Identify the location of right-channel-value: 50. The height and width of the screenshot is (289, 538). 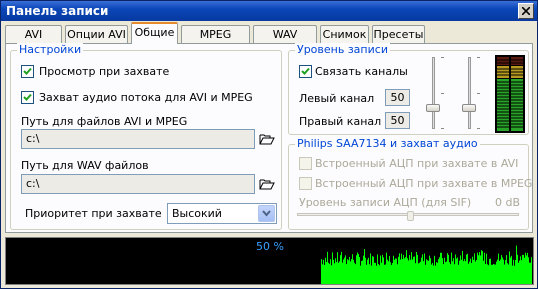
(397, 120).